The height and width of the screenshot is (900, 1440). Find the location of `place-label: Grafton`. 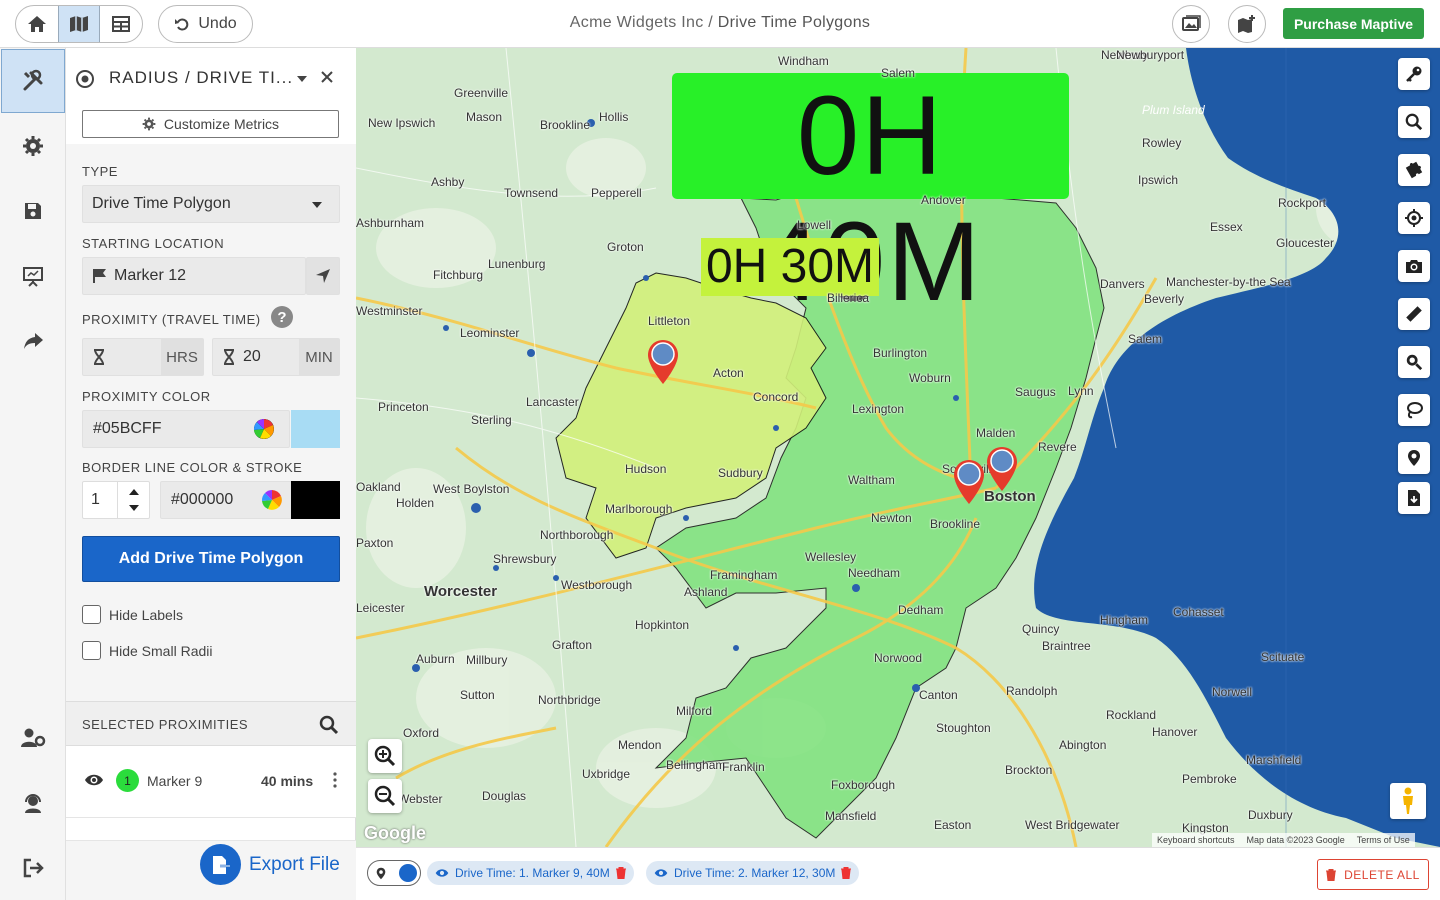

place-label: Grafton is located at coordinates (572, 645).